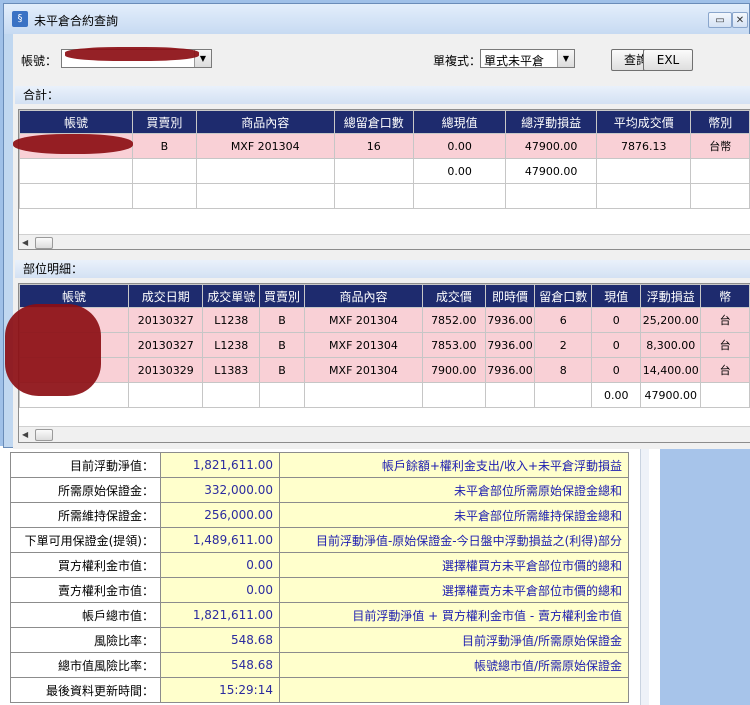 This screenshot has height=705, width=750. Describe the element at coordinates (20, 19) in the screenshot. I see `app-icon: §` at that location.